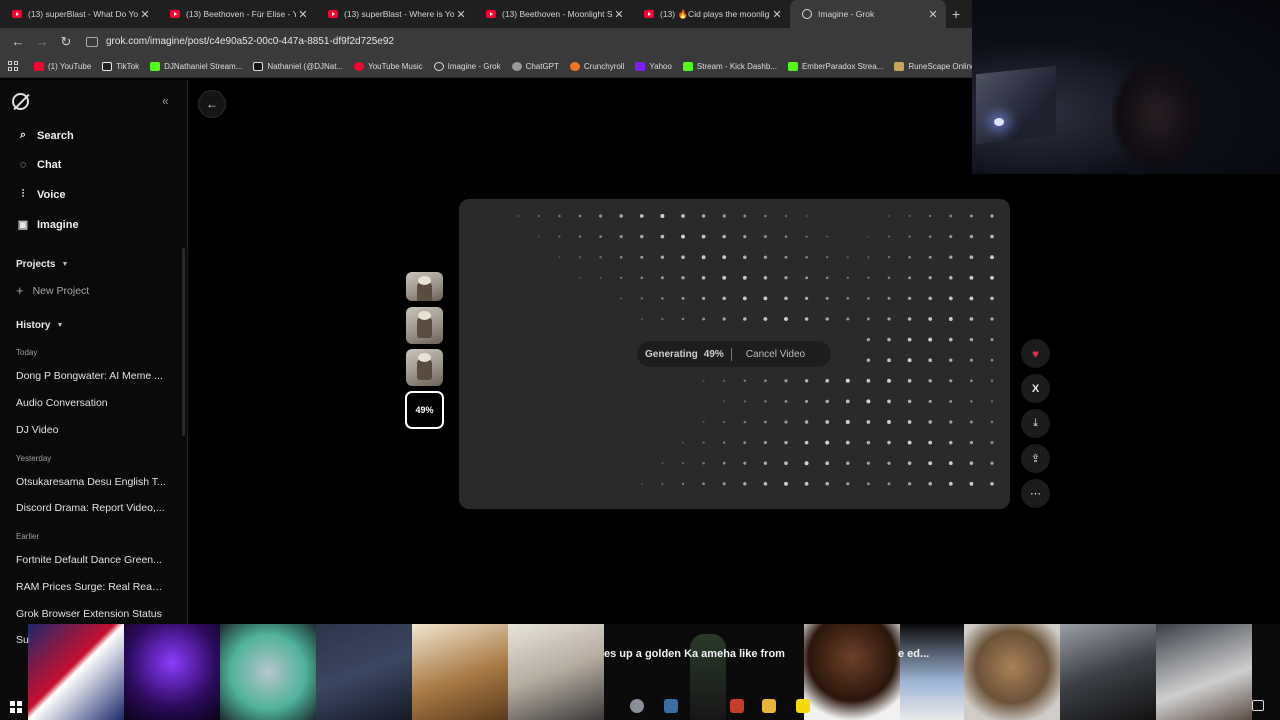  Describe the element at coordinates (237, 14) in the screenshot. I see `tab-beethoven-fur-elise: (13) Beethoven - Für Elise - You ✕` at that location.